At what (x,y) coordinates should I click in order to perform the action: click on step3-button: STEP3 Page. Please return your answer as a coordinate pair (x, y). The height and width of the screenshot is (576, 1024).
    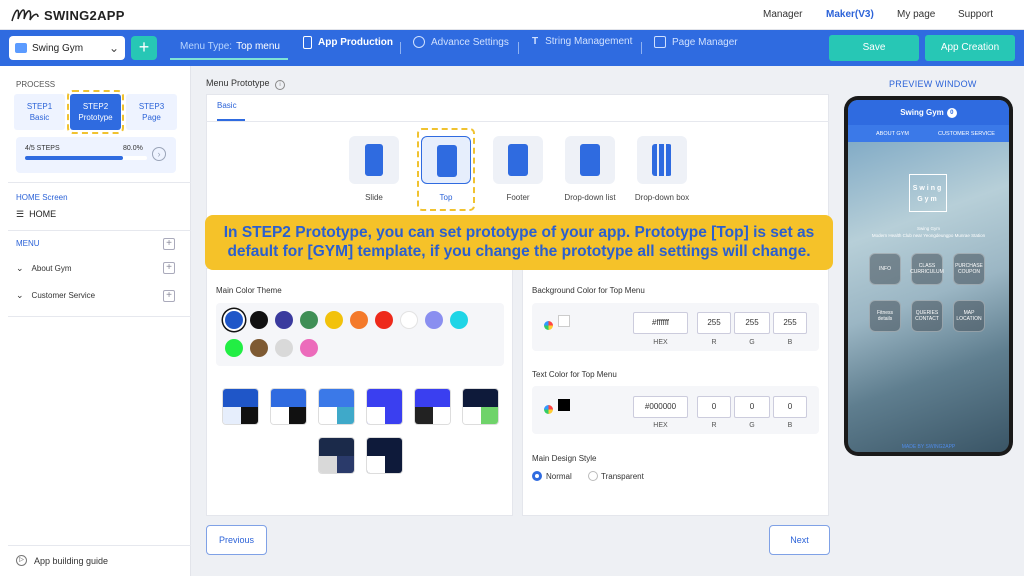
    Looking at the image, I should click on (151, 112).